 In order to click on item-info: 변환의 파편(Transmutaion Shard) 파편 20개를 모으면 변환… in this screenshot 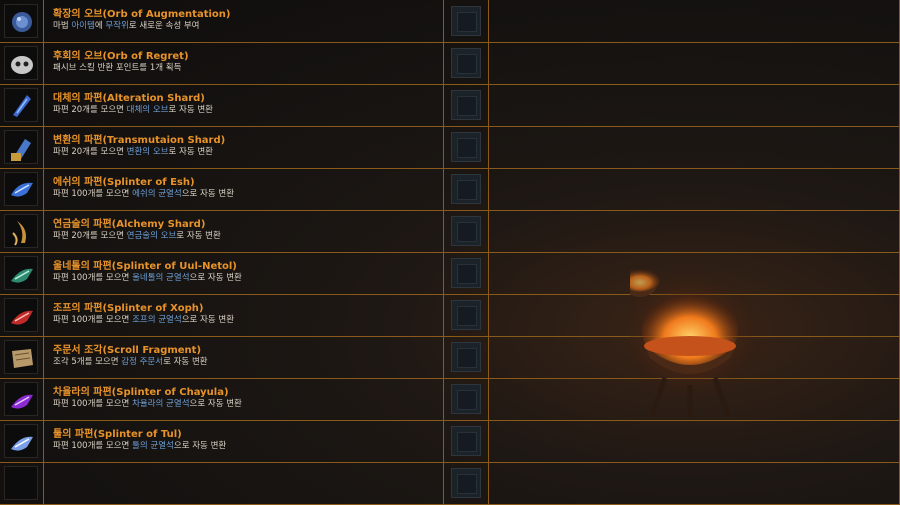, I will do `click(245, 146)`.